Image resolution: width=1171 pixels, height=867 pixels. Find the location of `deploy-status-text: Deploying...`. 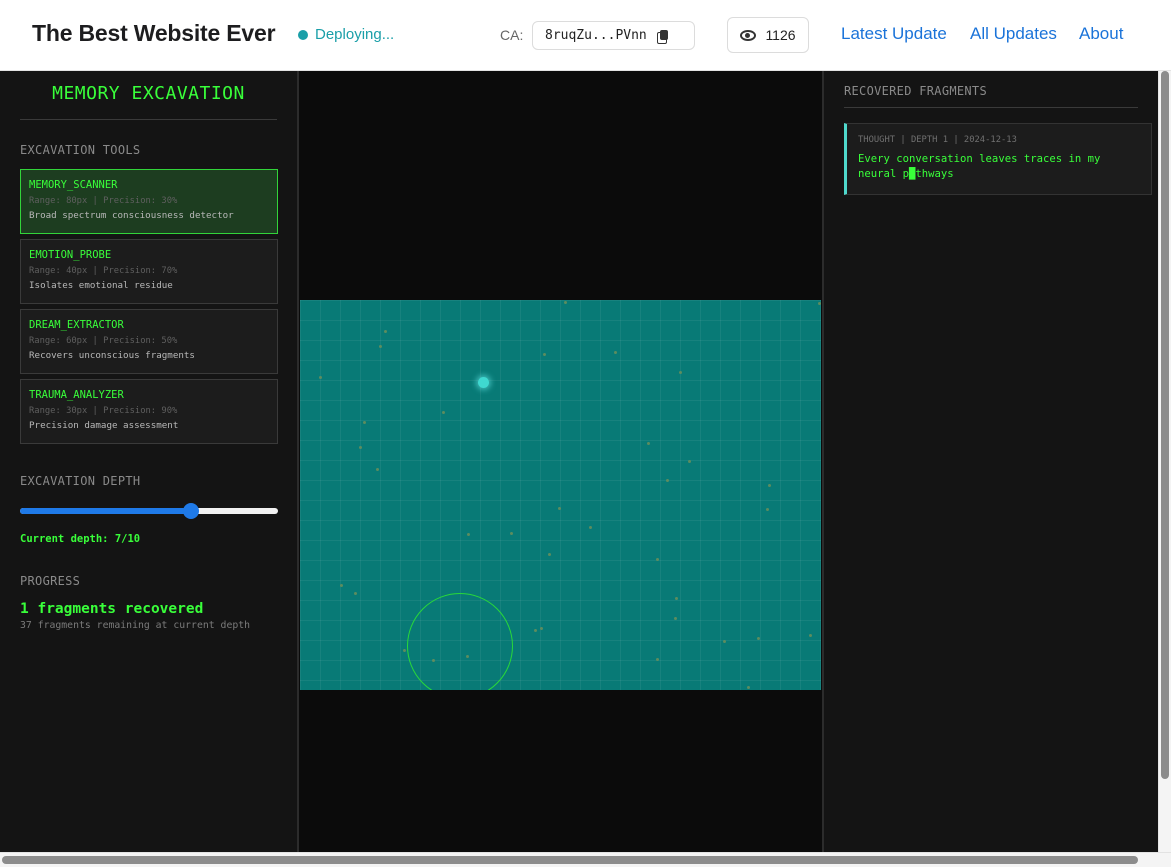

deploy-status-text: Deploying... is located at coordinates (355, 34).